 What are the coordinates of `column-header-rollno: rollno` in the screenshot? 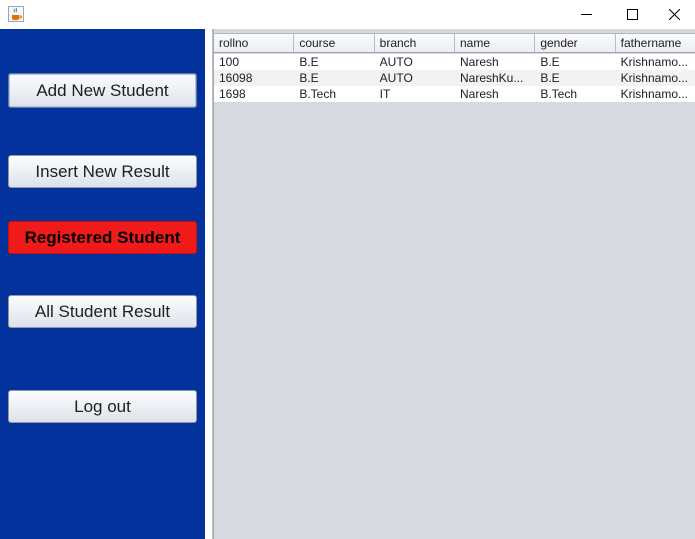 It's located at (254, 43).